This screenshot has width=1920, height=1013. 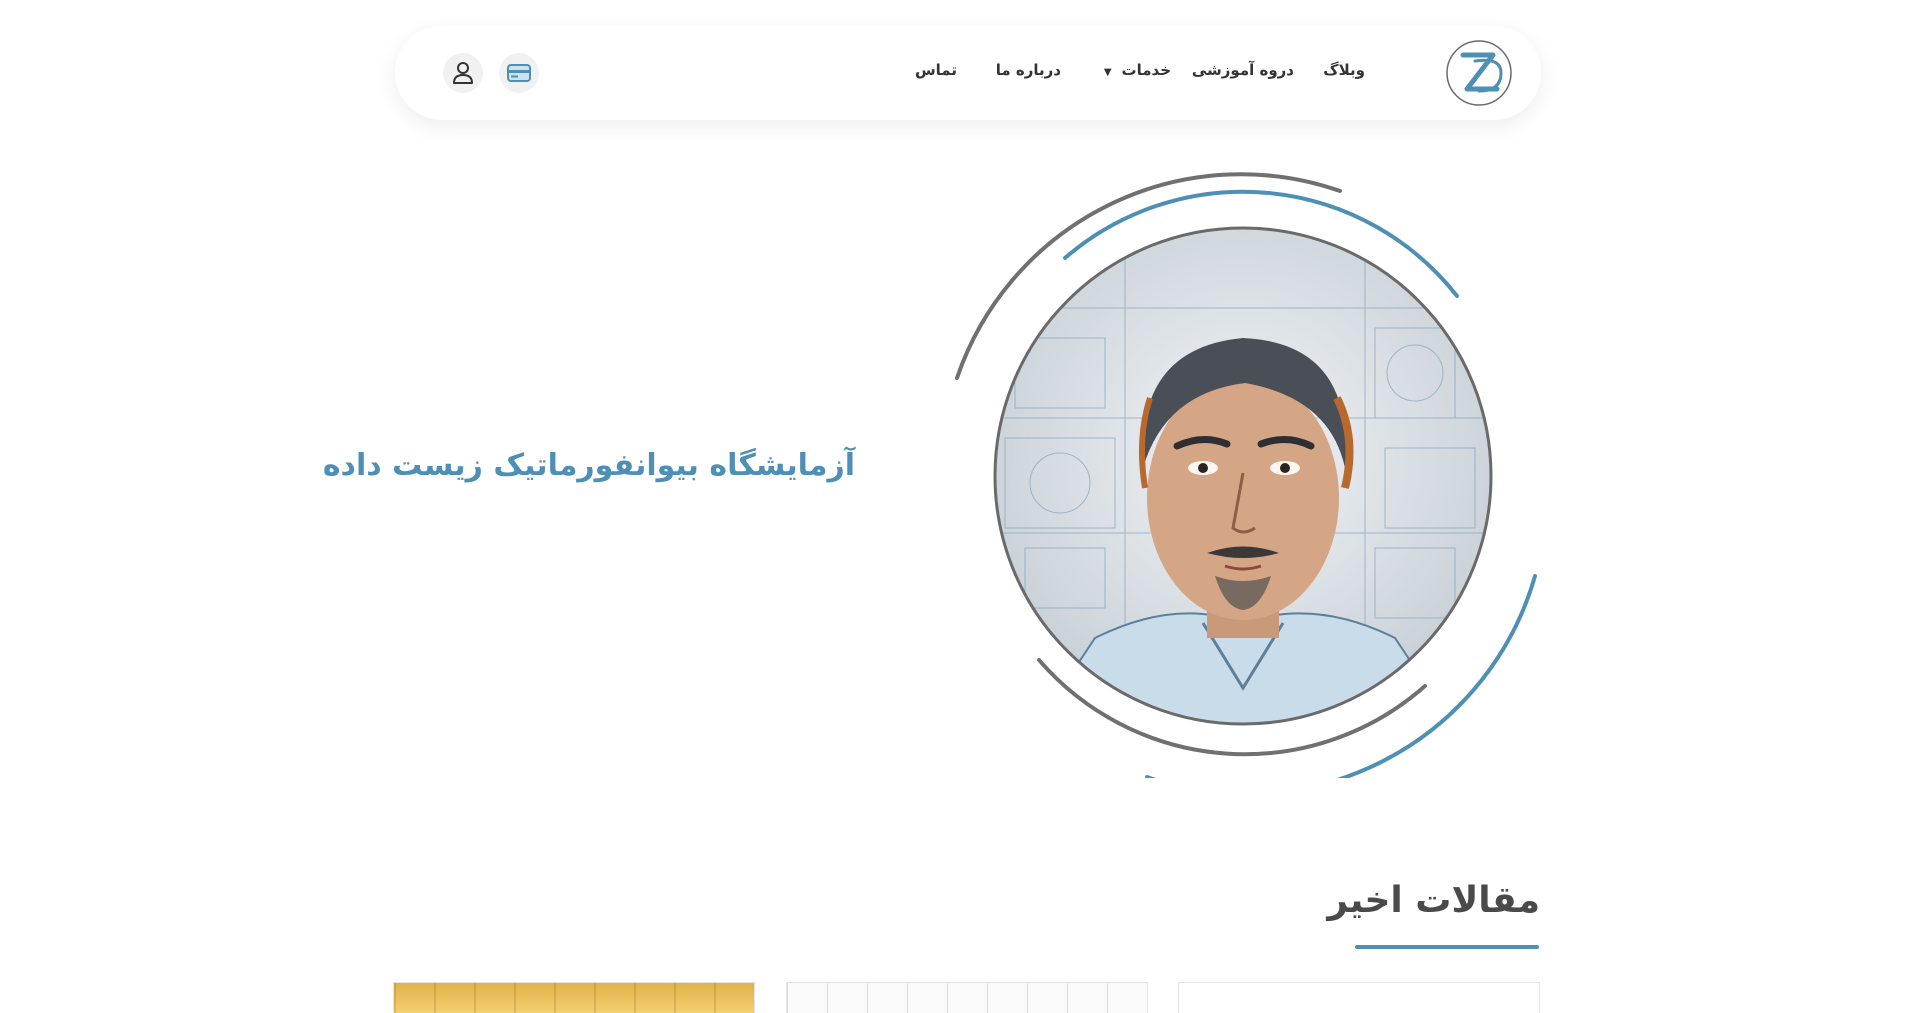 I want to click on user-icon, so click(x=463, y=73).